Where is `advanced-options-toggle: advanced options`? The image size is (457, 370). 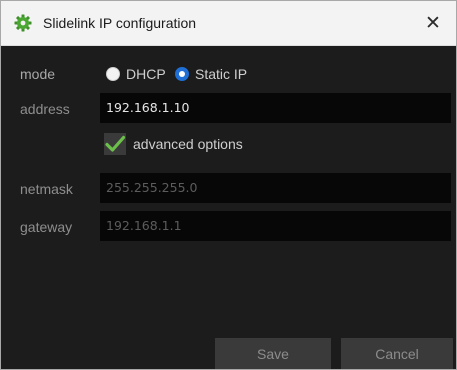
advanced-options-toggle: advanced options is located at coordinates (173, 144).